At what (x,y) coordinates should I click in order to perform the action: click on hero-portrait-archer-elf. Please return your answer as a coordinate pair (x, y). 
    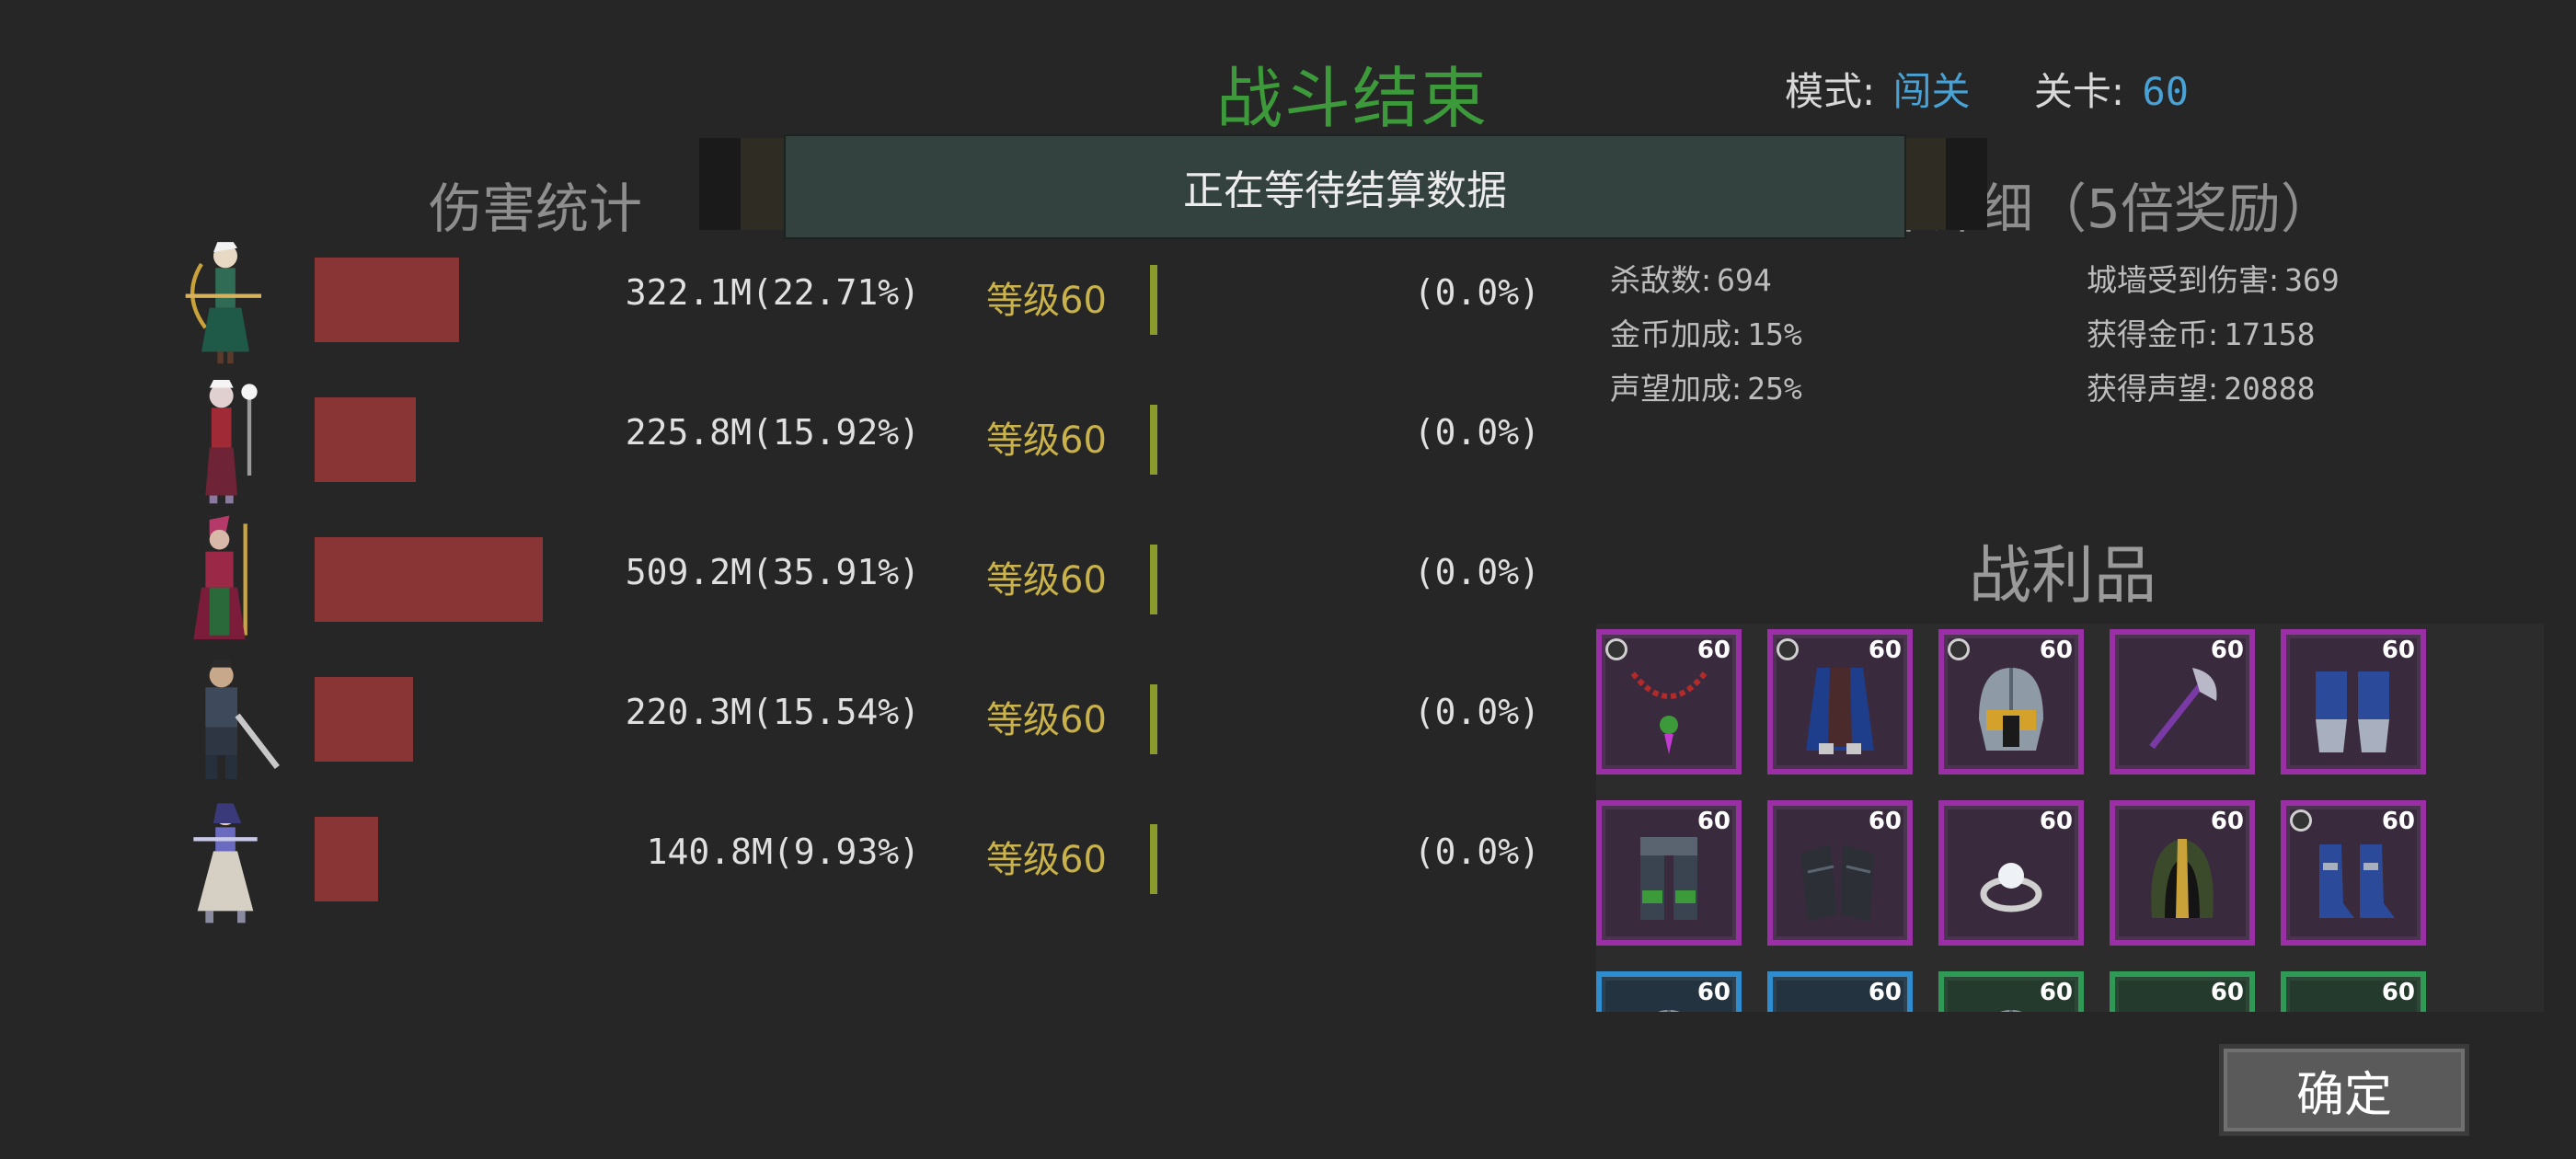
    Looking at the image, I should click on (225, 299).